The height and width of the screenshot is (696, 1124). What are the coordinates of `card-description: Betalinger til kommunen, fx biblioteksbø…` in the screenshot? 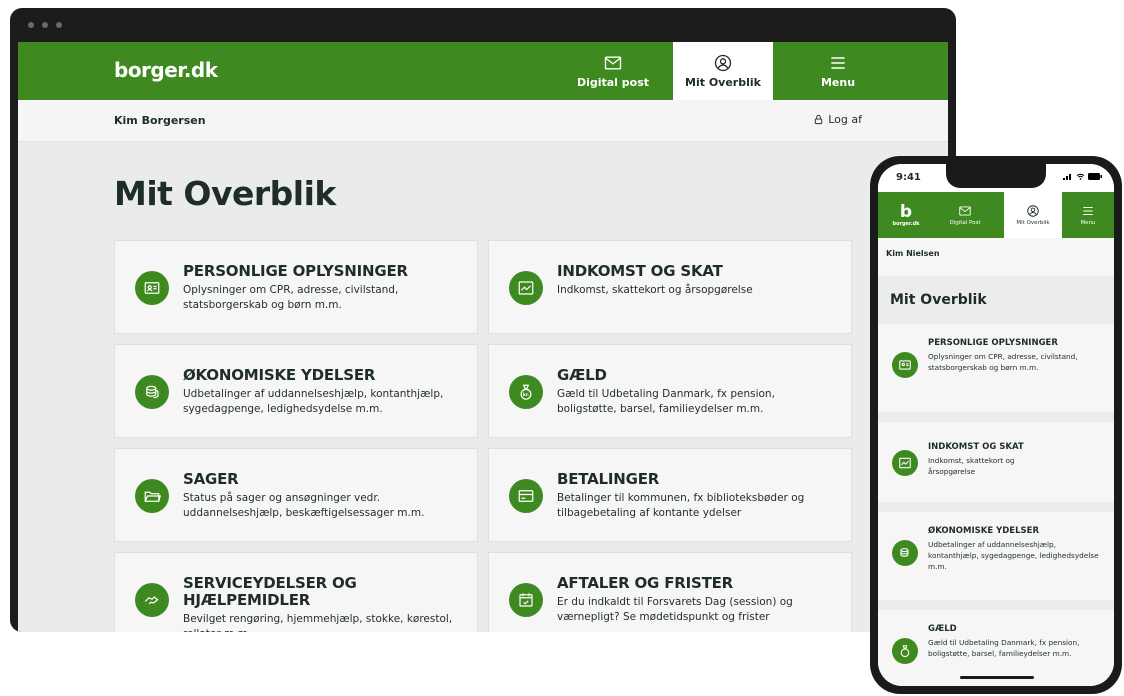 It's located at (681, 505).